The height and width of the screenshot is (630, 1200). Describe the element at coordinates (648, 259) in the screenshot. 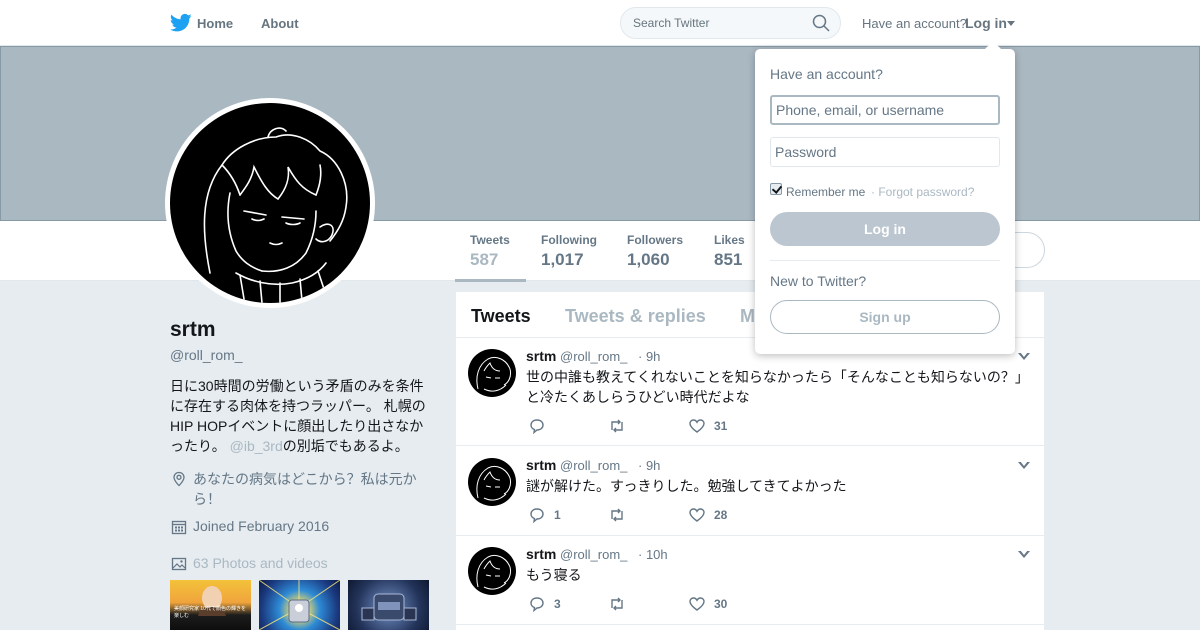

I see `stat-value: 1,060` at that location.